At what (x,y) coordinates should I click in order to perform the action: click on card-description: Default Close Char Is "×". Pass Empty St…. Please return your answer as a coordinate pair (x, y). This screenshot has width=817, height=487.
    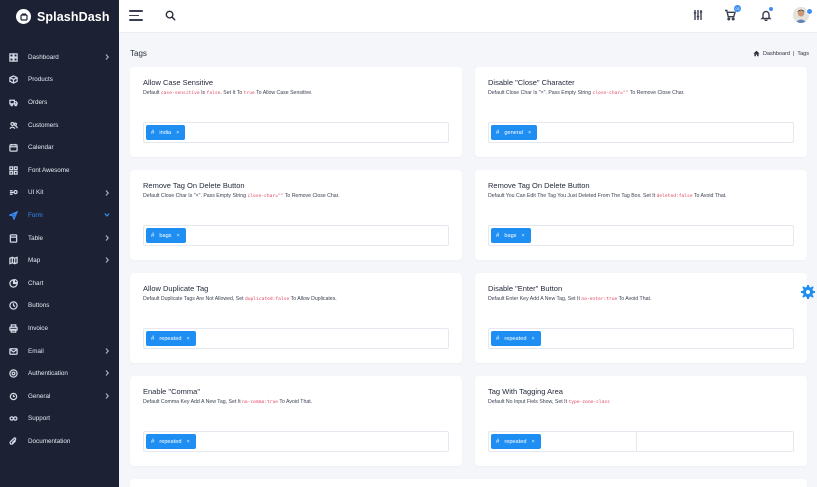
    Looking at the image, I should click on (241, 196).